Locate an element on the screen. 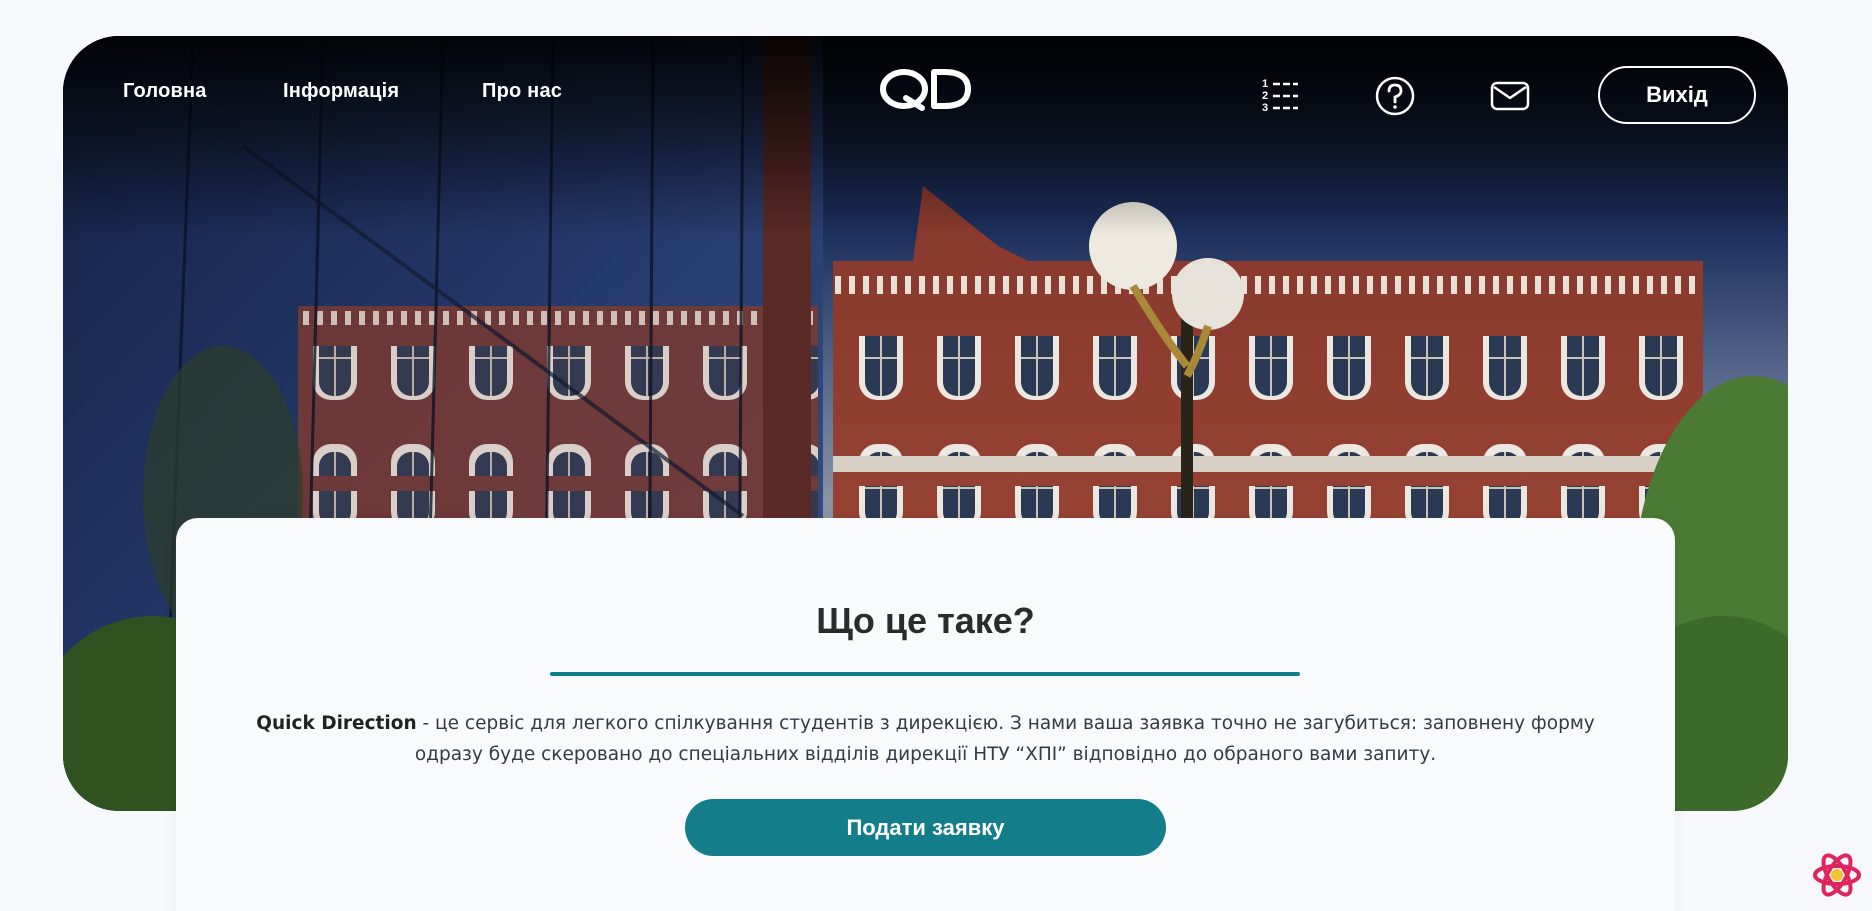  react-devtools-icon is located at coordinates (1837, 875).